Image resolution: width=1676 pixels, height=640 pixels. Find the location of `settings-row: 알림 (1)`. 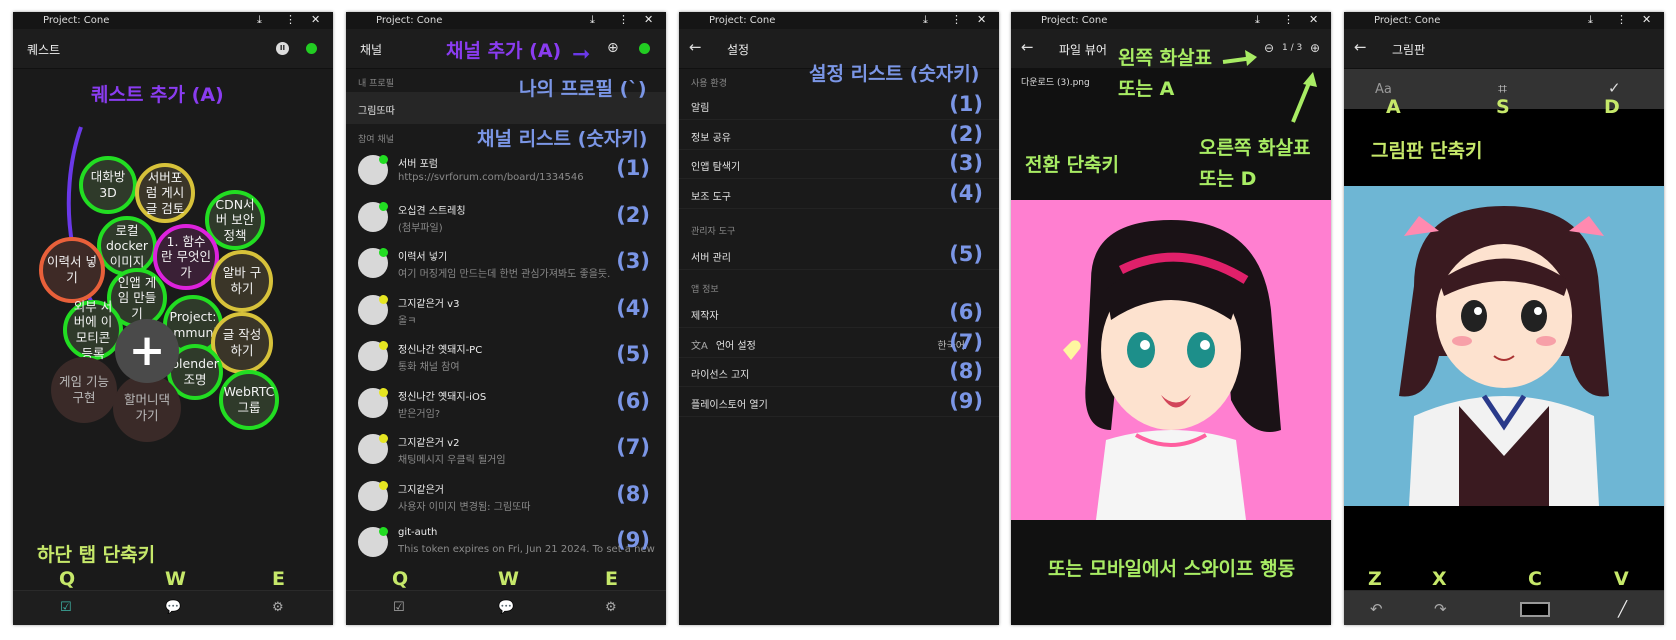

settings-row: 알림 (1) is located at coordinates (839, 105).